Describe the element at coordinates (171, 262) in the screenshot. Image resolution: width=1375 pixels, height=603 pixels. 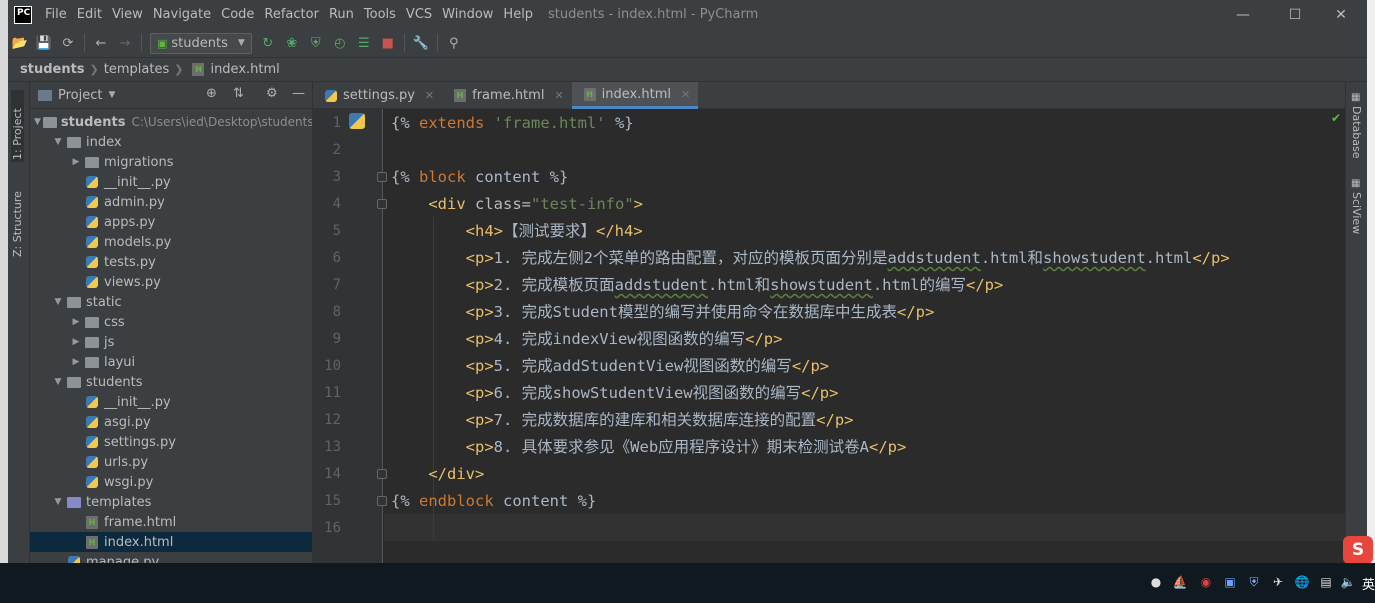
I see `tree-item: tests.py` at that location.